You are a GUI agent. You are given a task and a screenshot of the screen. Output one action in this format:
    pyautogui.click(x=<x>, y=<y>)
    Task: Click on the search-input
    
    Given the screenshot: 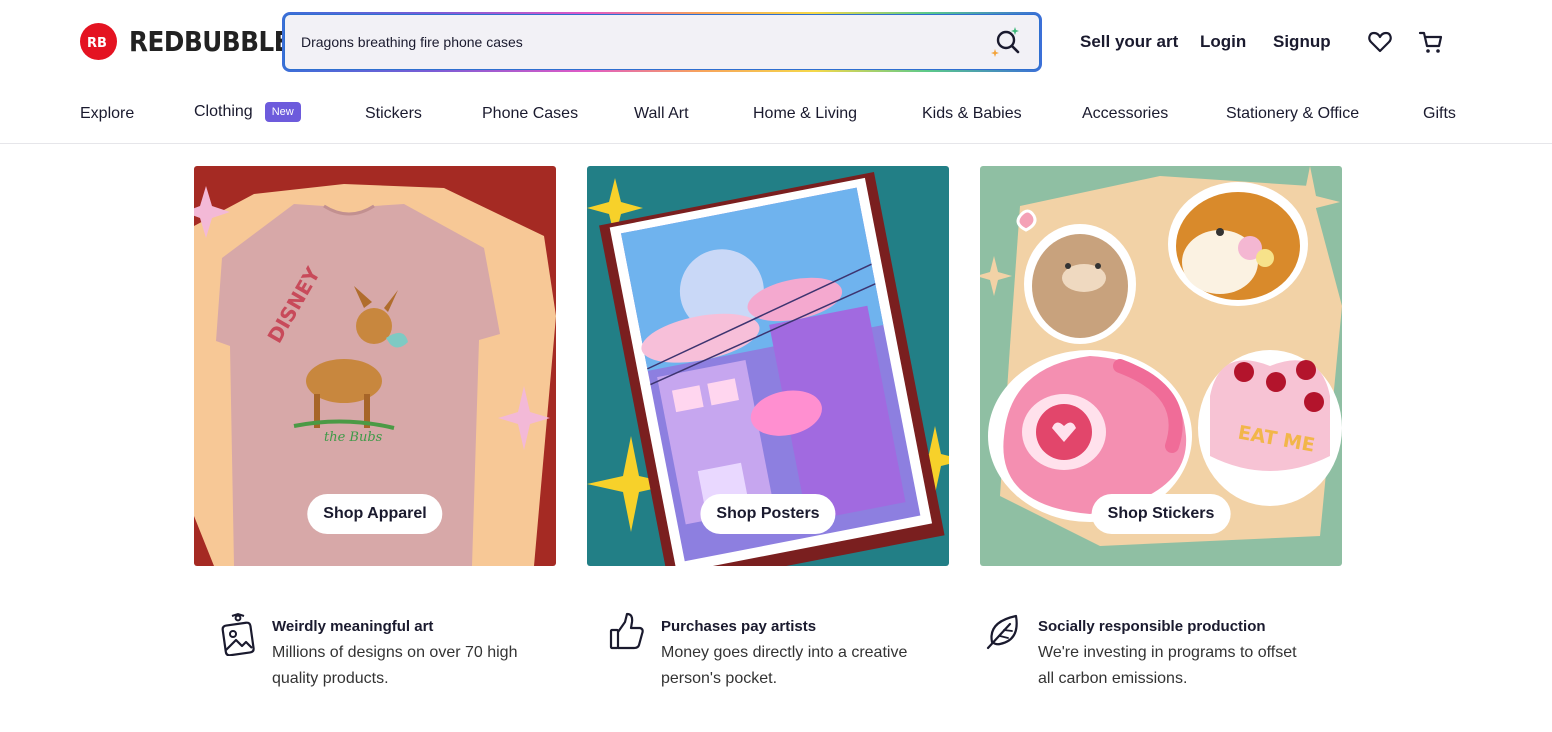 What is the action you would take?
    pyautogui.click(x=645, y=42)
    